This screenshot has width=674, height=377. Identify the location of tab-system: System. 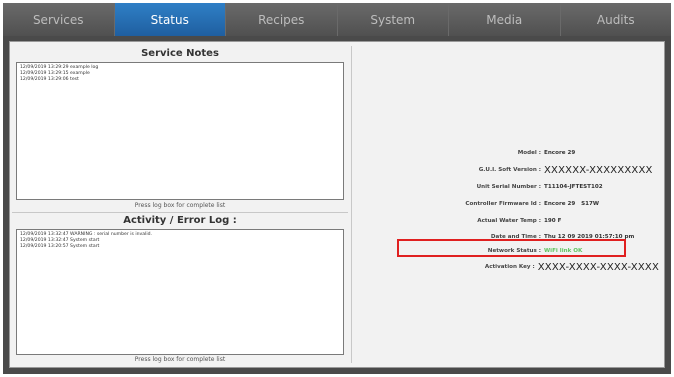
(393, 19).